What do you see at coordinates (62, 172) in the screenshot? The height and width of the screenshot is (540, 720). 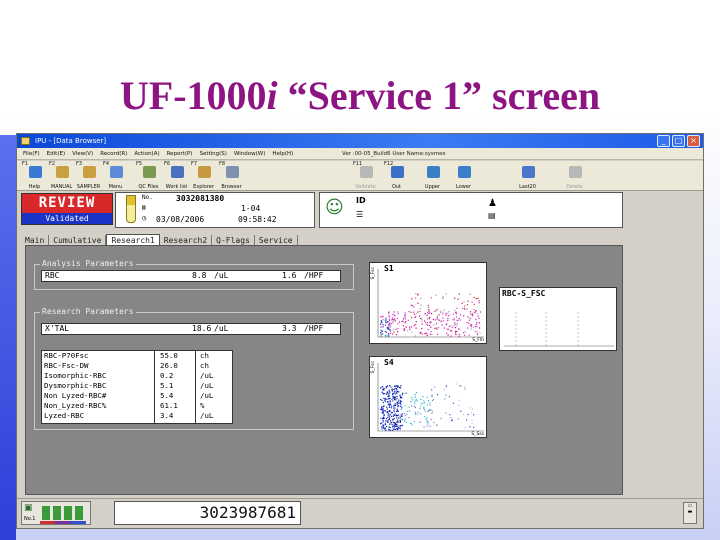 I see `manual-icon` at bounding box center [62, 172].